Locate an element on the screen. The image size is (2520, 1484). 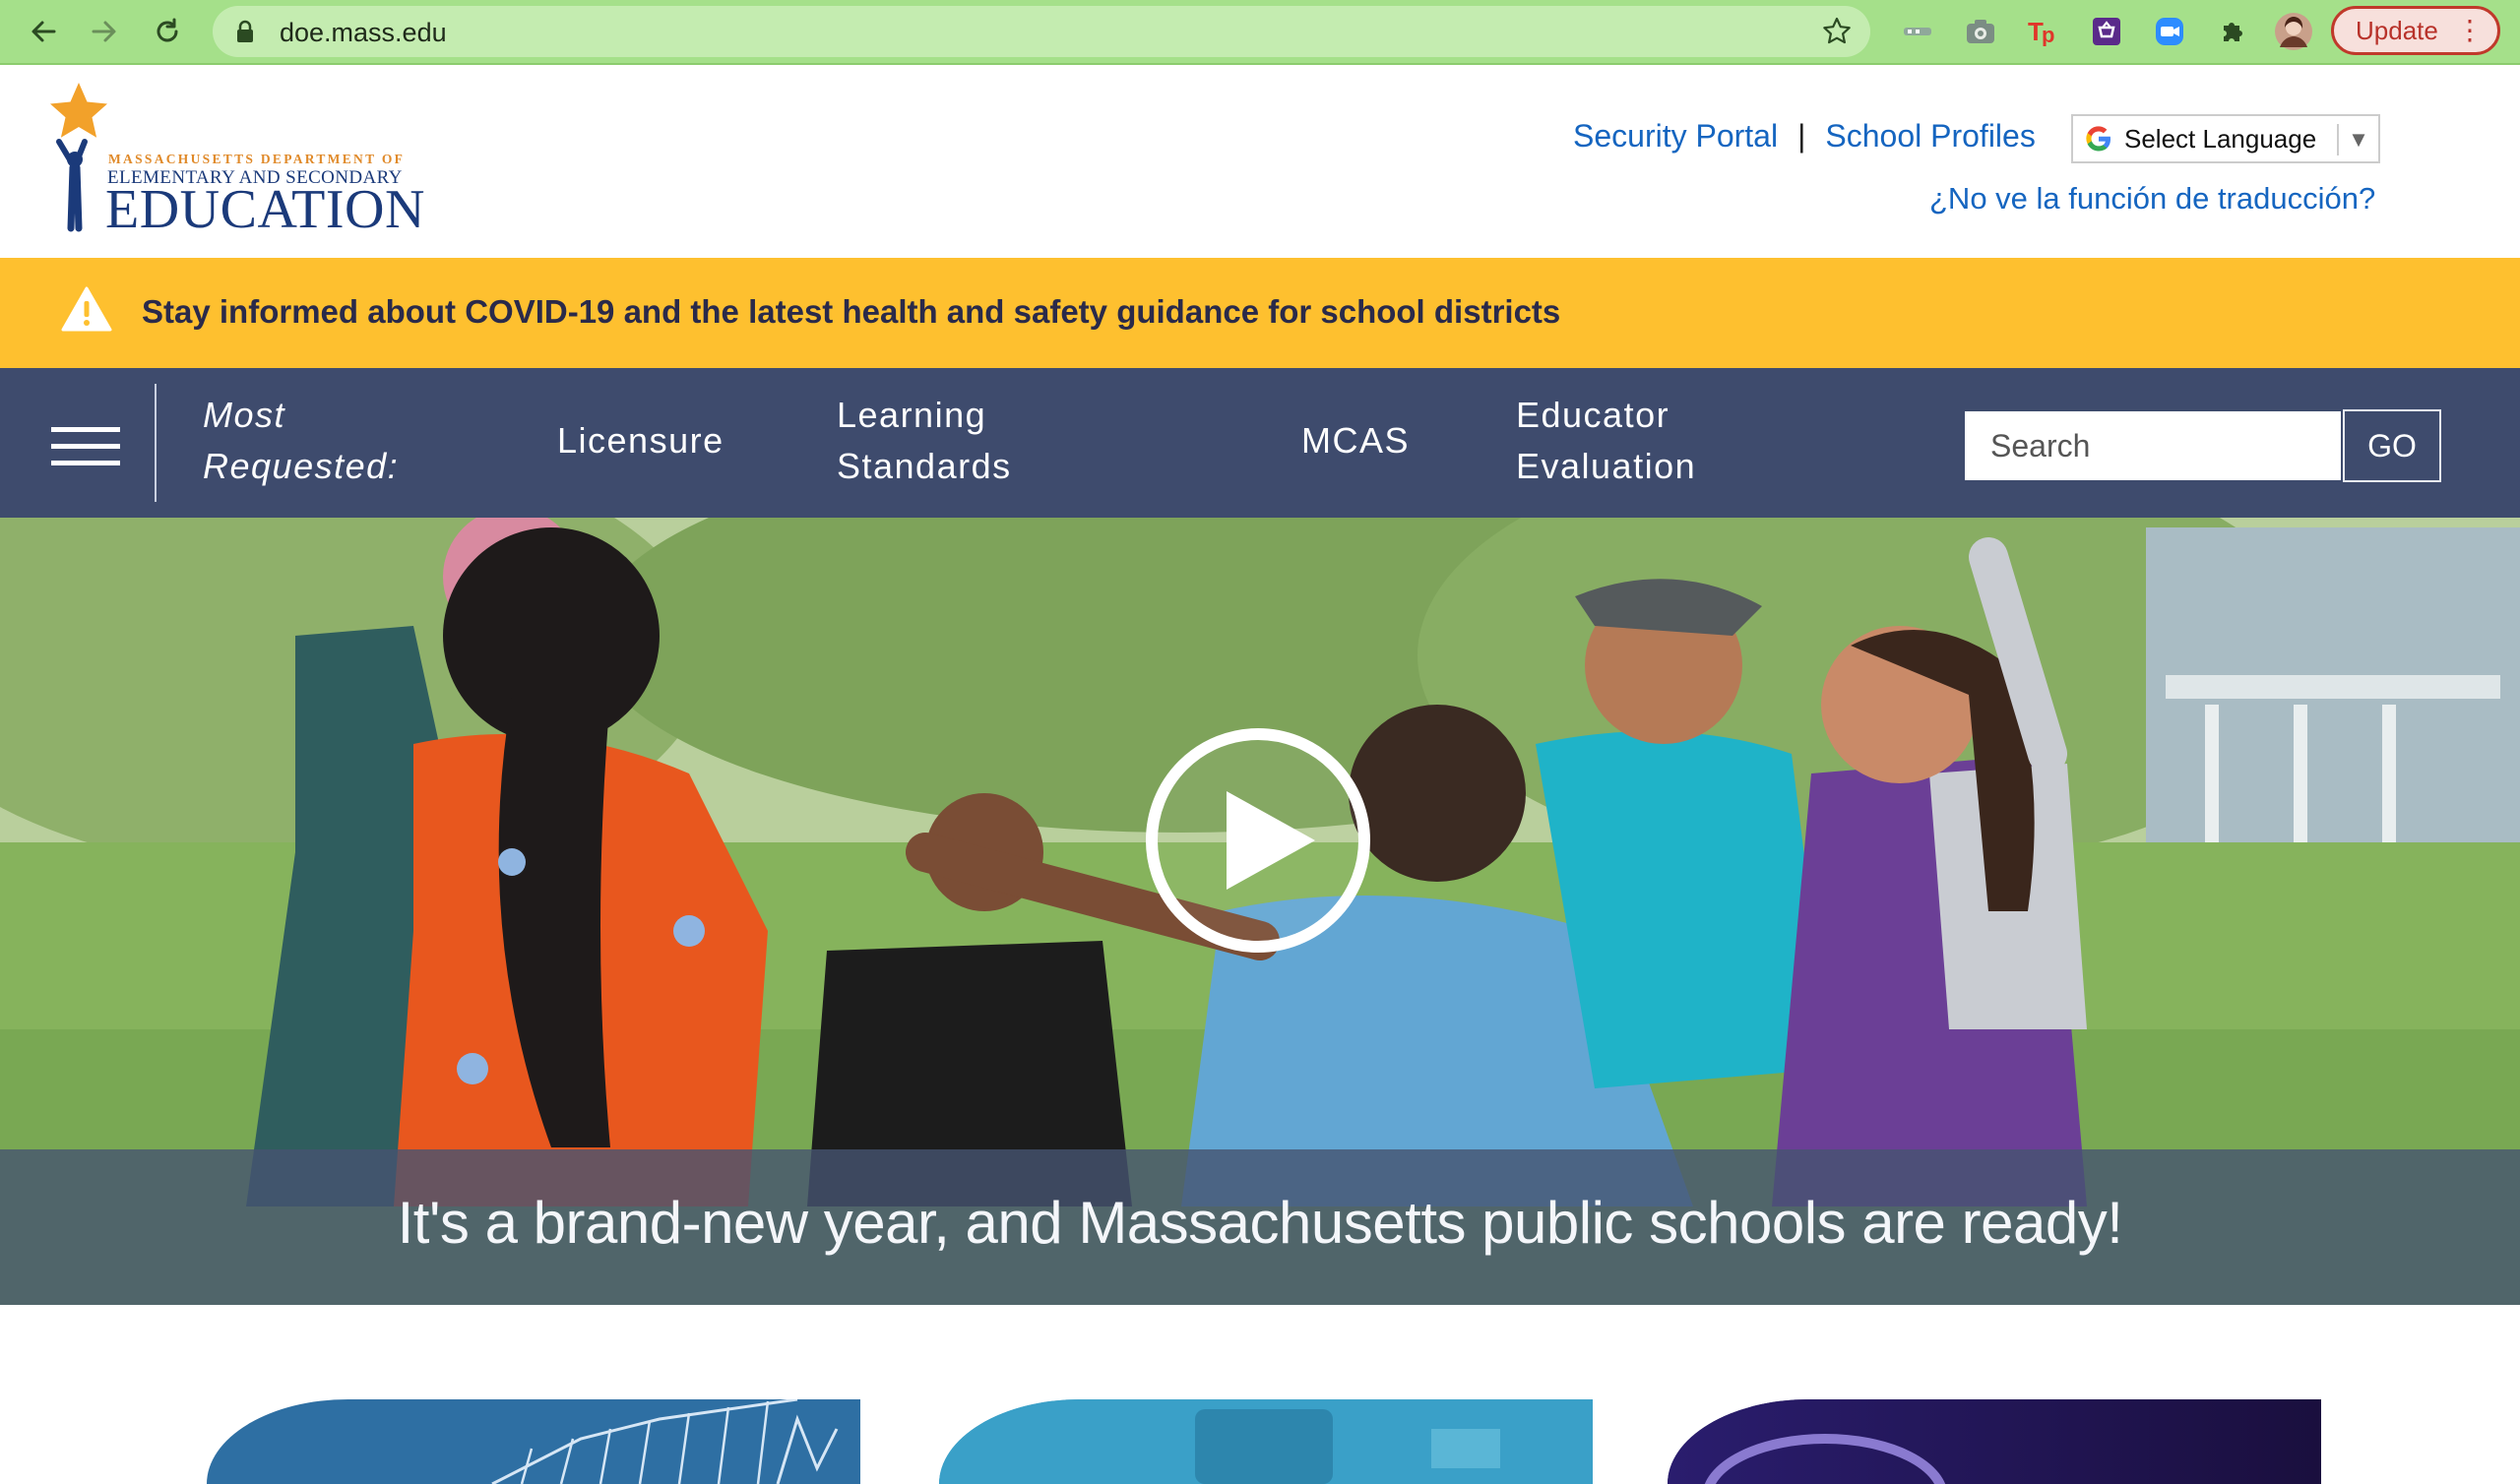
language-select-label: Select Language is located at coordinates (2220, 139).